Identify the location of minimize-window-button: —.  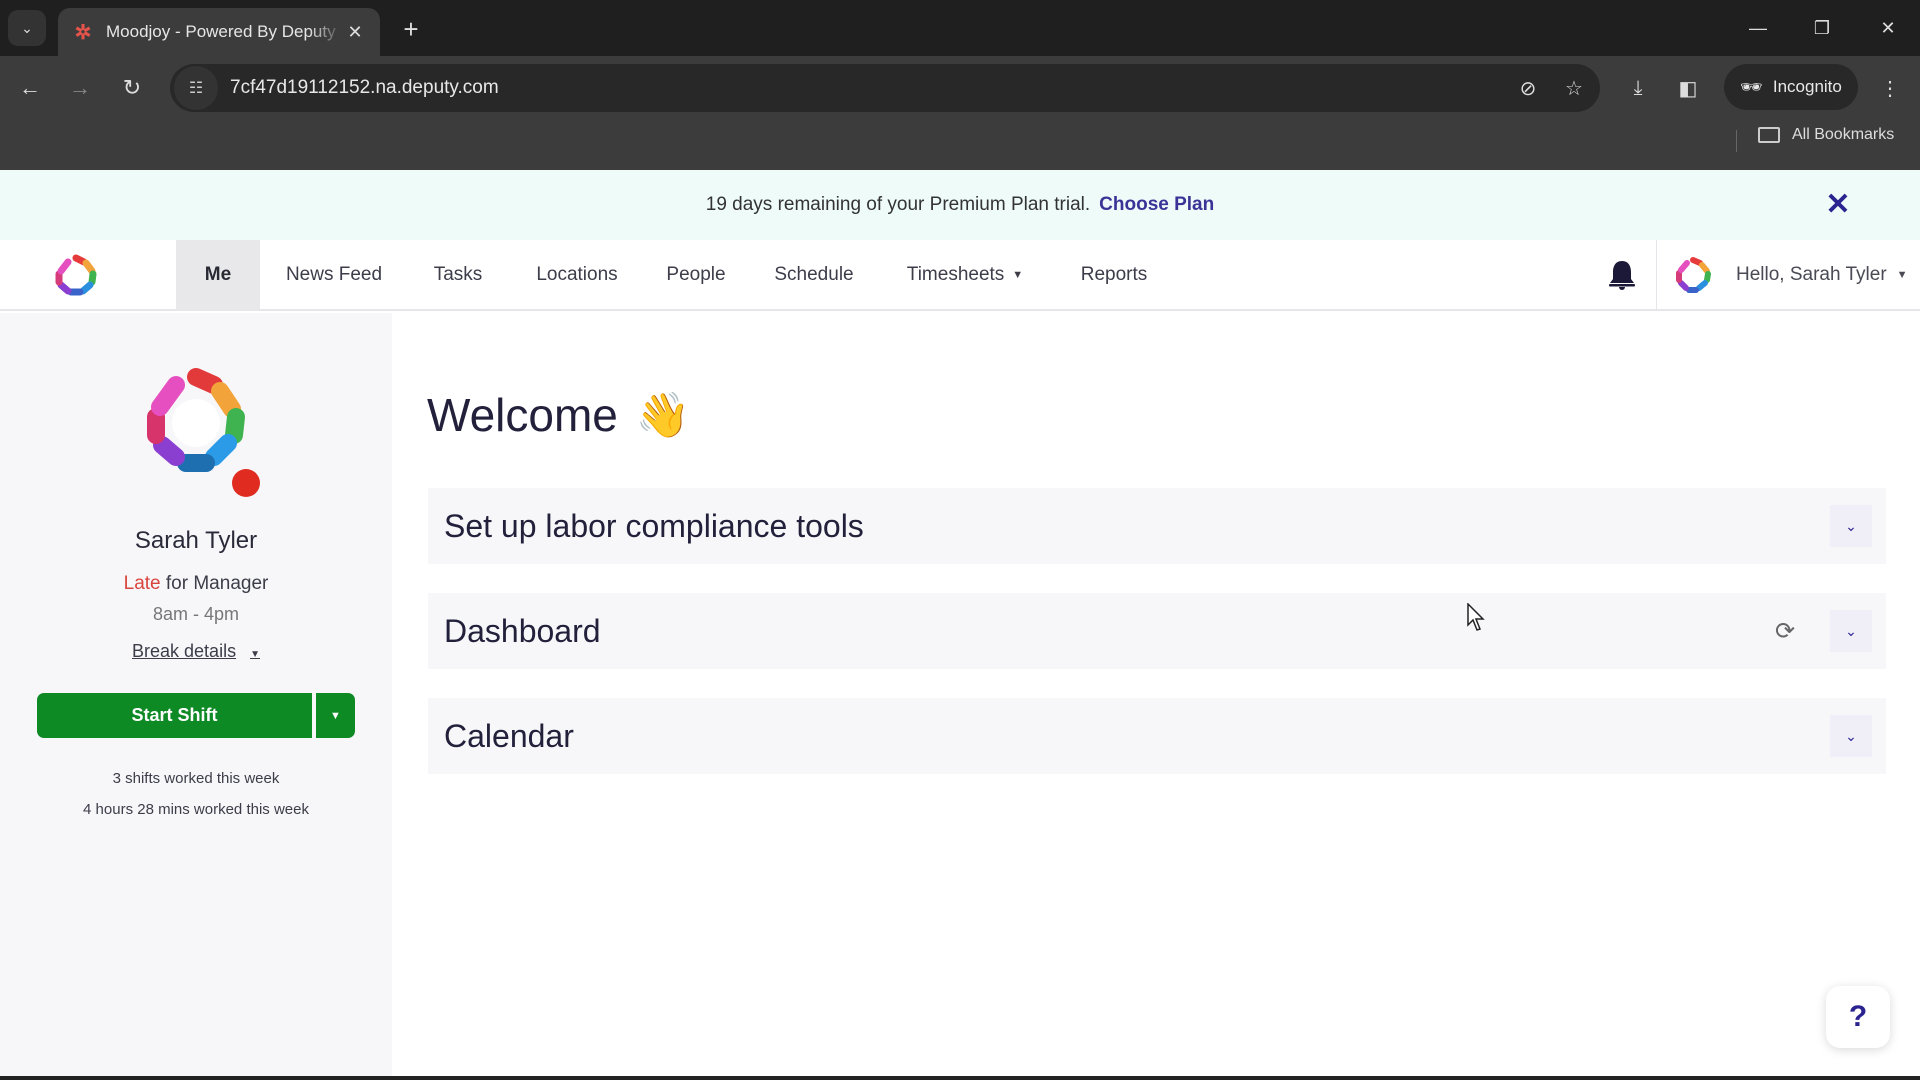
(1758, 28).